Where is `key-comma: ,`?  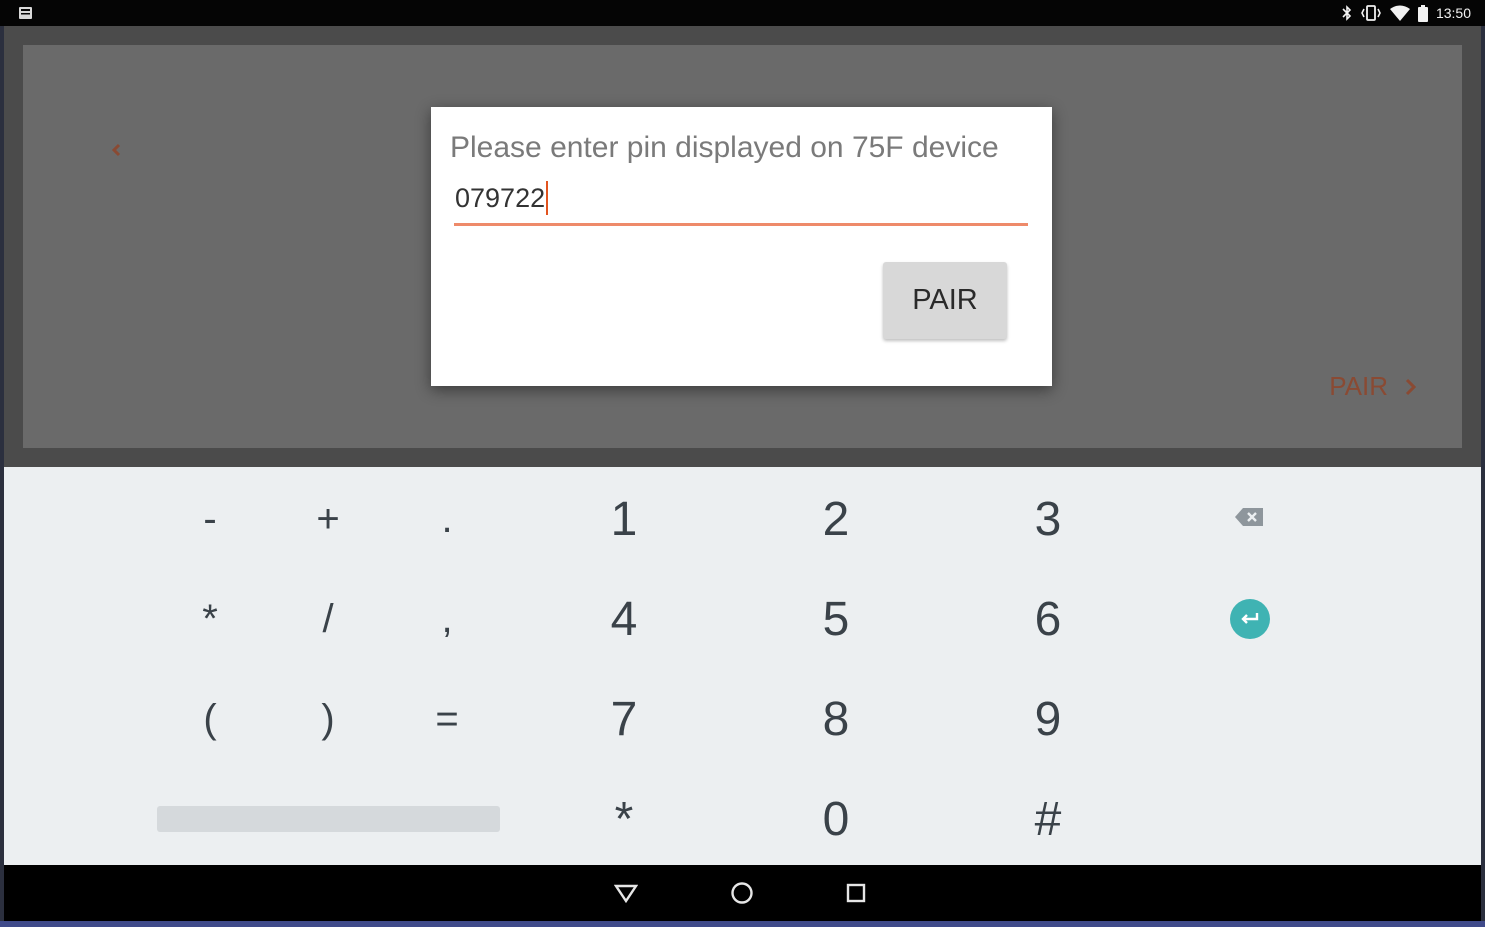
key-comma: , is located at coordinates (447, 619).